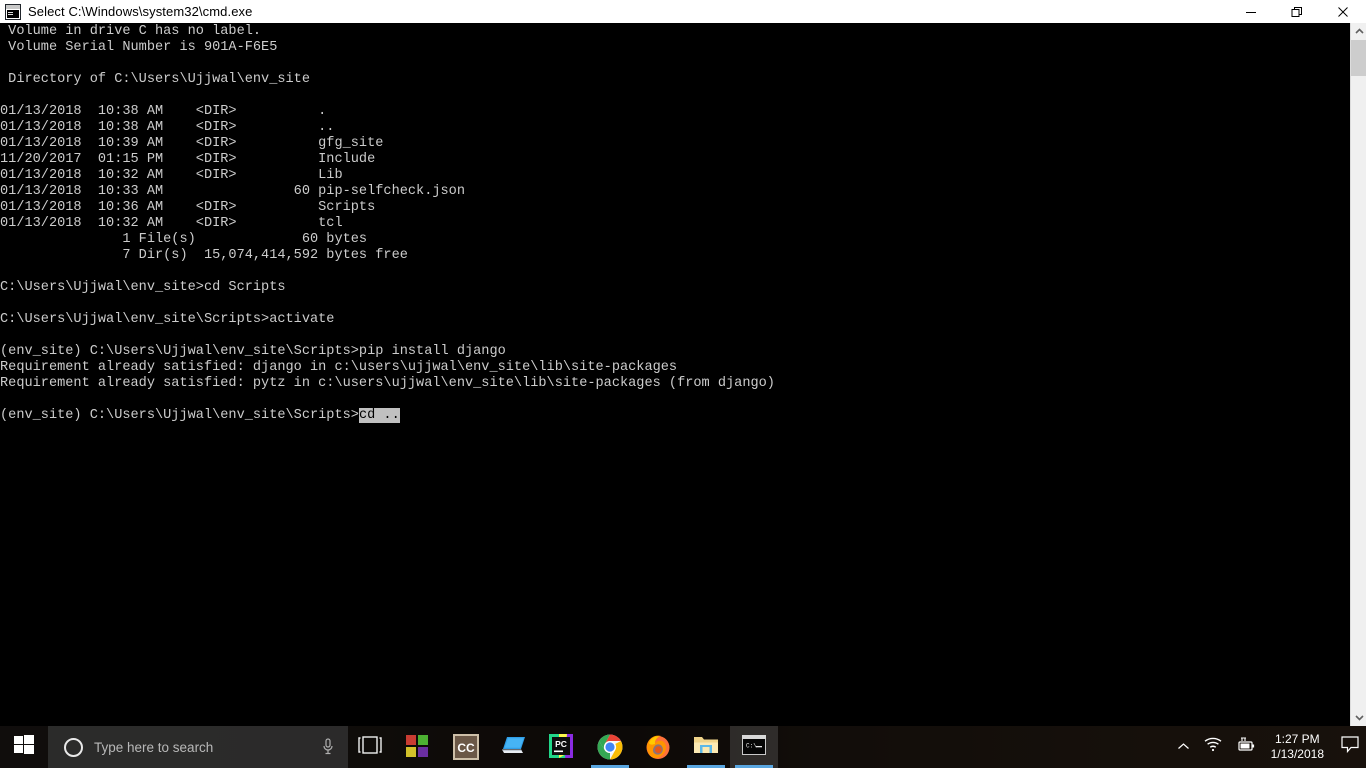  I want to click on svg-text: CC, so click(466, 748).